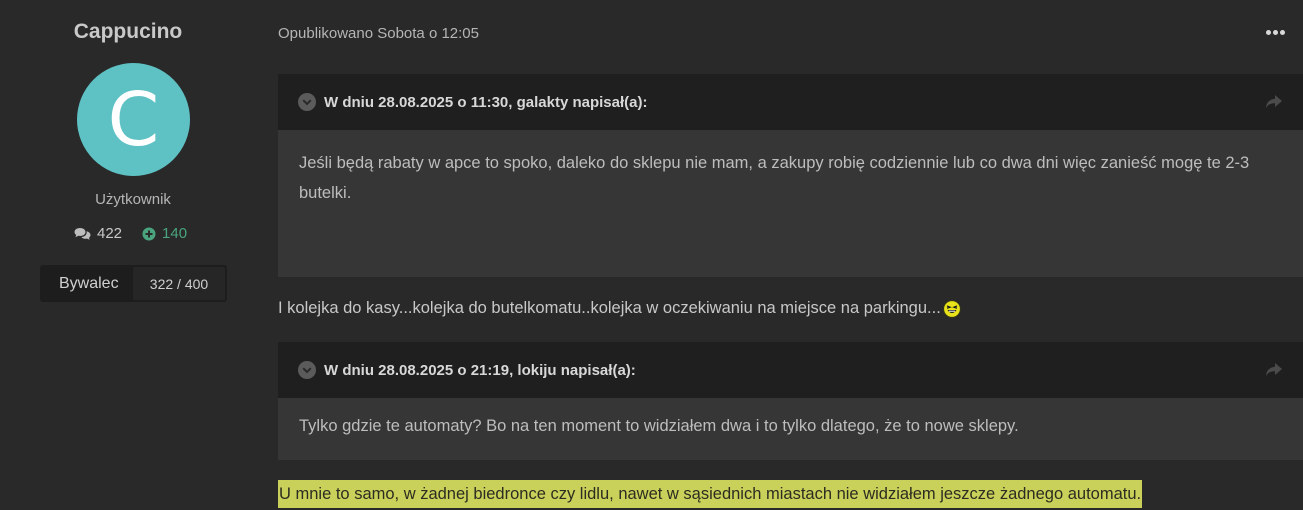 The width and height of the screenshot is (1303, 510). Describe the element at coordinates (82, 233) in the screenshot. I see `comments-icon` at that location.